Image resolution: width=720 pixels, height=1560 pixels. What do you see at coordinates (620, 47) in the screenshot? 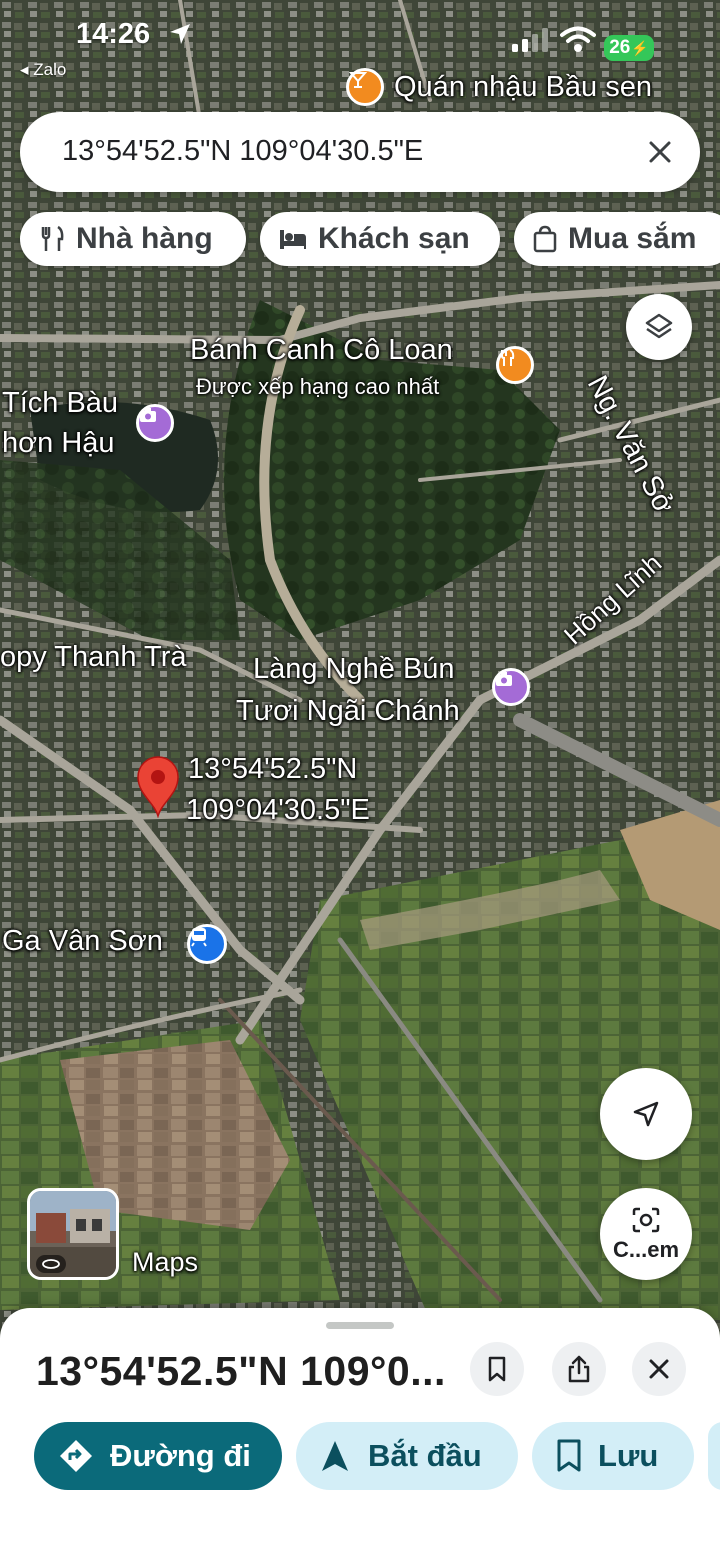
I see `battery-level: 26` at bounding box center [620, 47].